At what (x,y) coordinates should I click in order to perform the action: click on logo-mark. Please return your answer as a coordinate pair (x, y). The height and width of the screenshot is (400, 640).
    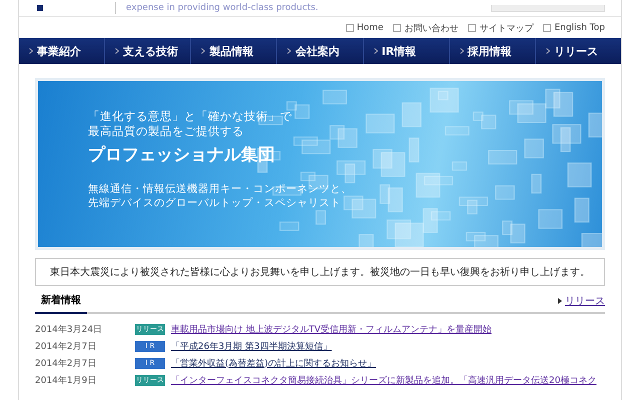
    Looking at the image, I should click on (40, 8).